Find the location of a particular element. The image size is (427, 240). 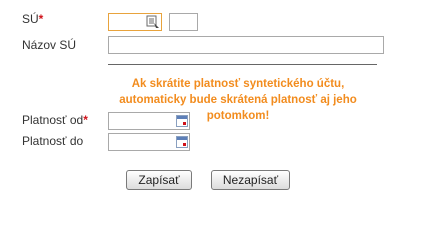

su-code-input is located at coordinates (183, 22).